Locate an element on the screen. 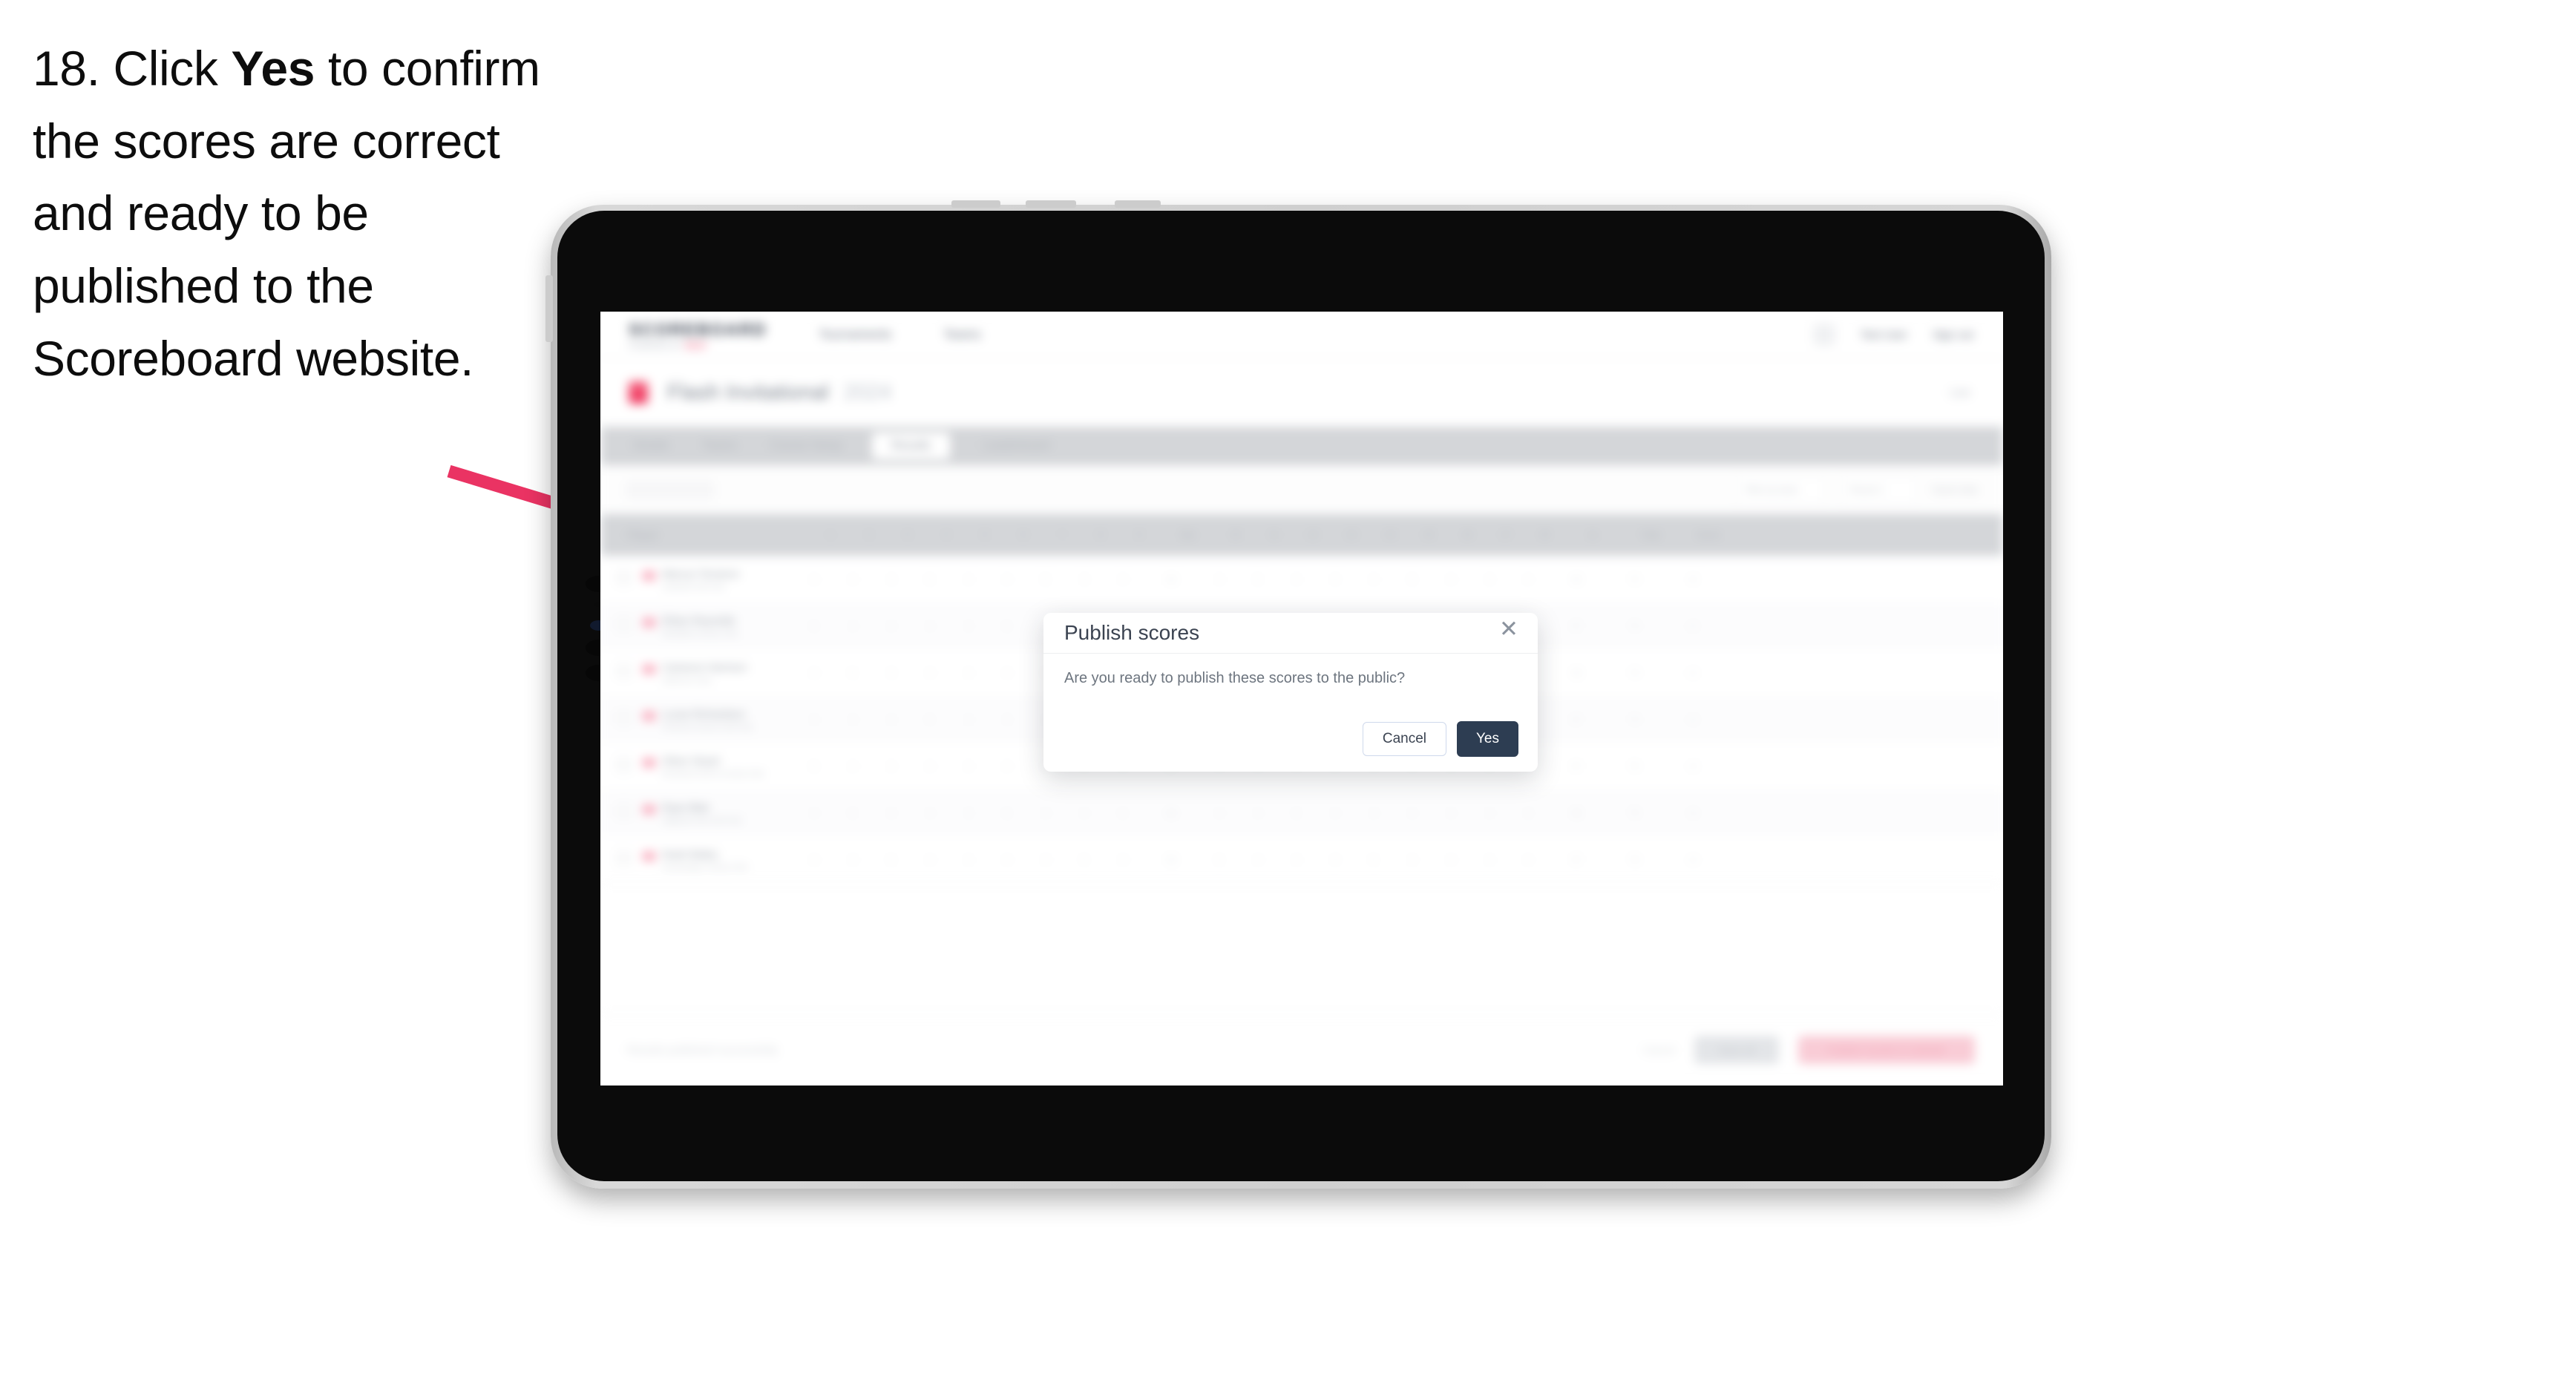 The image size is (2576, 1386). cancel-button: Cancel is located at coordinates (1404, 739).